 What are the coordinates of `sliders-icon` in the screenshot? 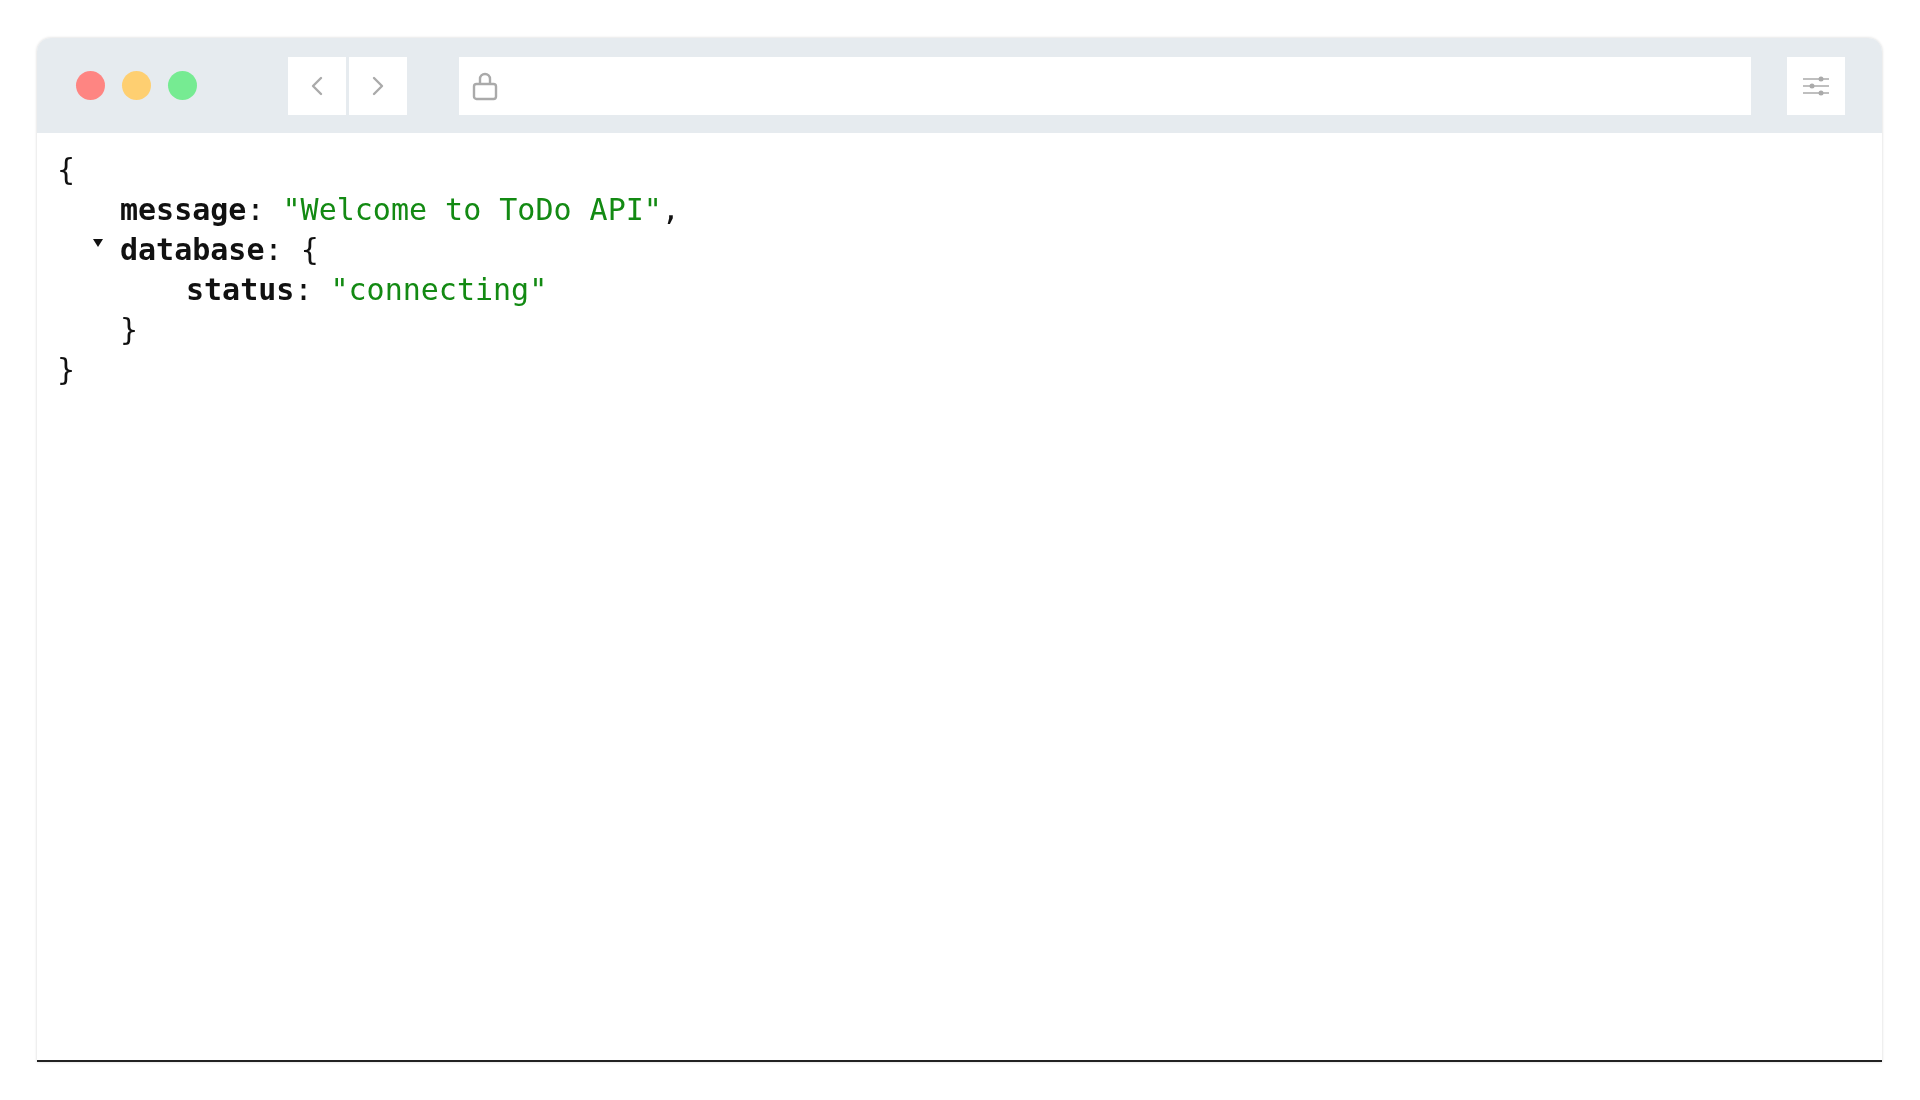 It's located at (1816, 85).